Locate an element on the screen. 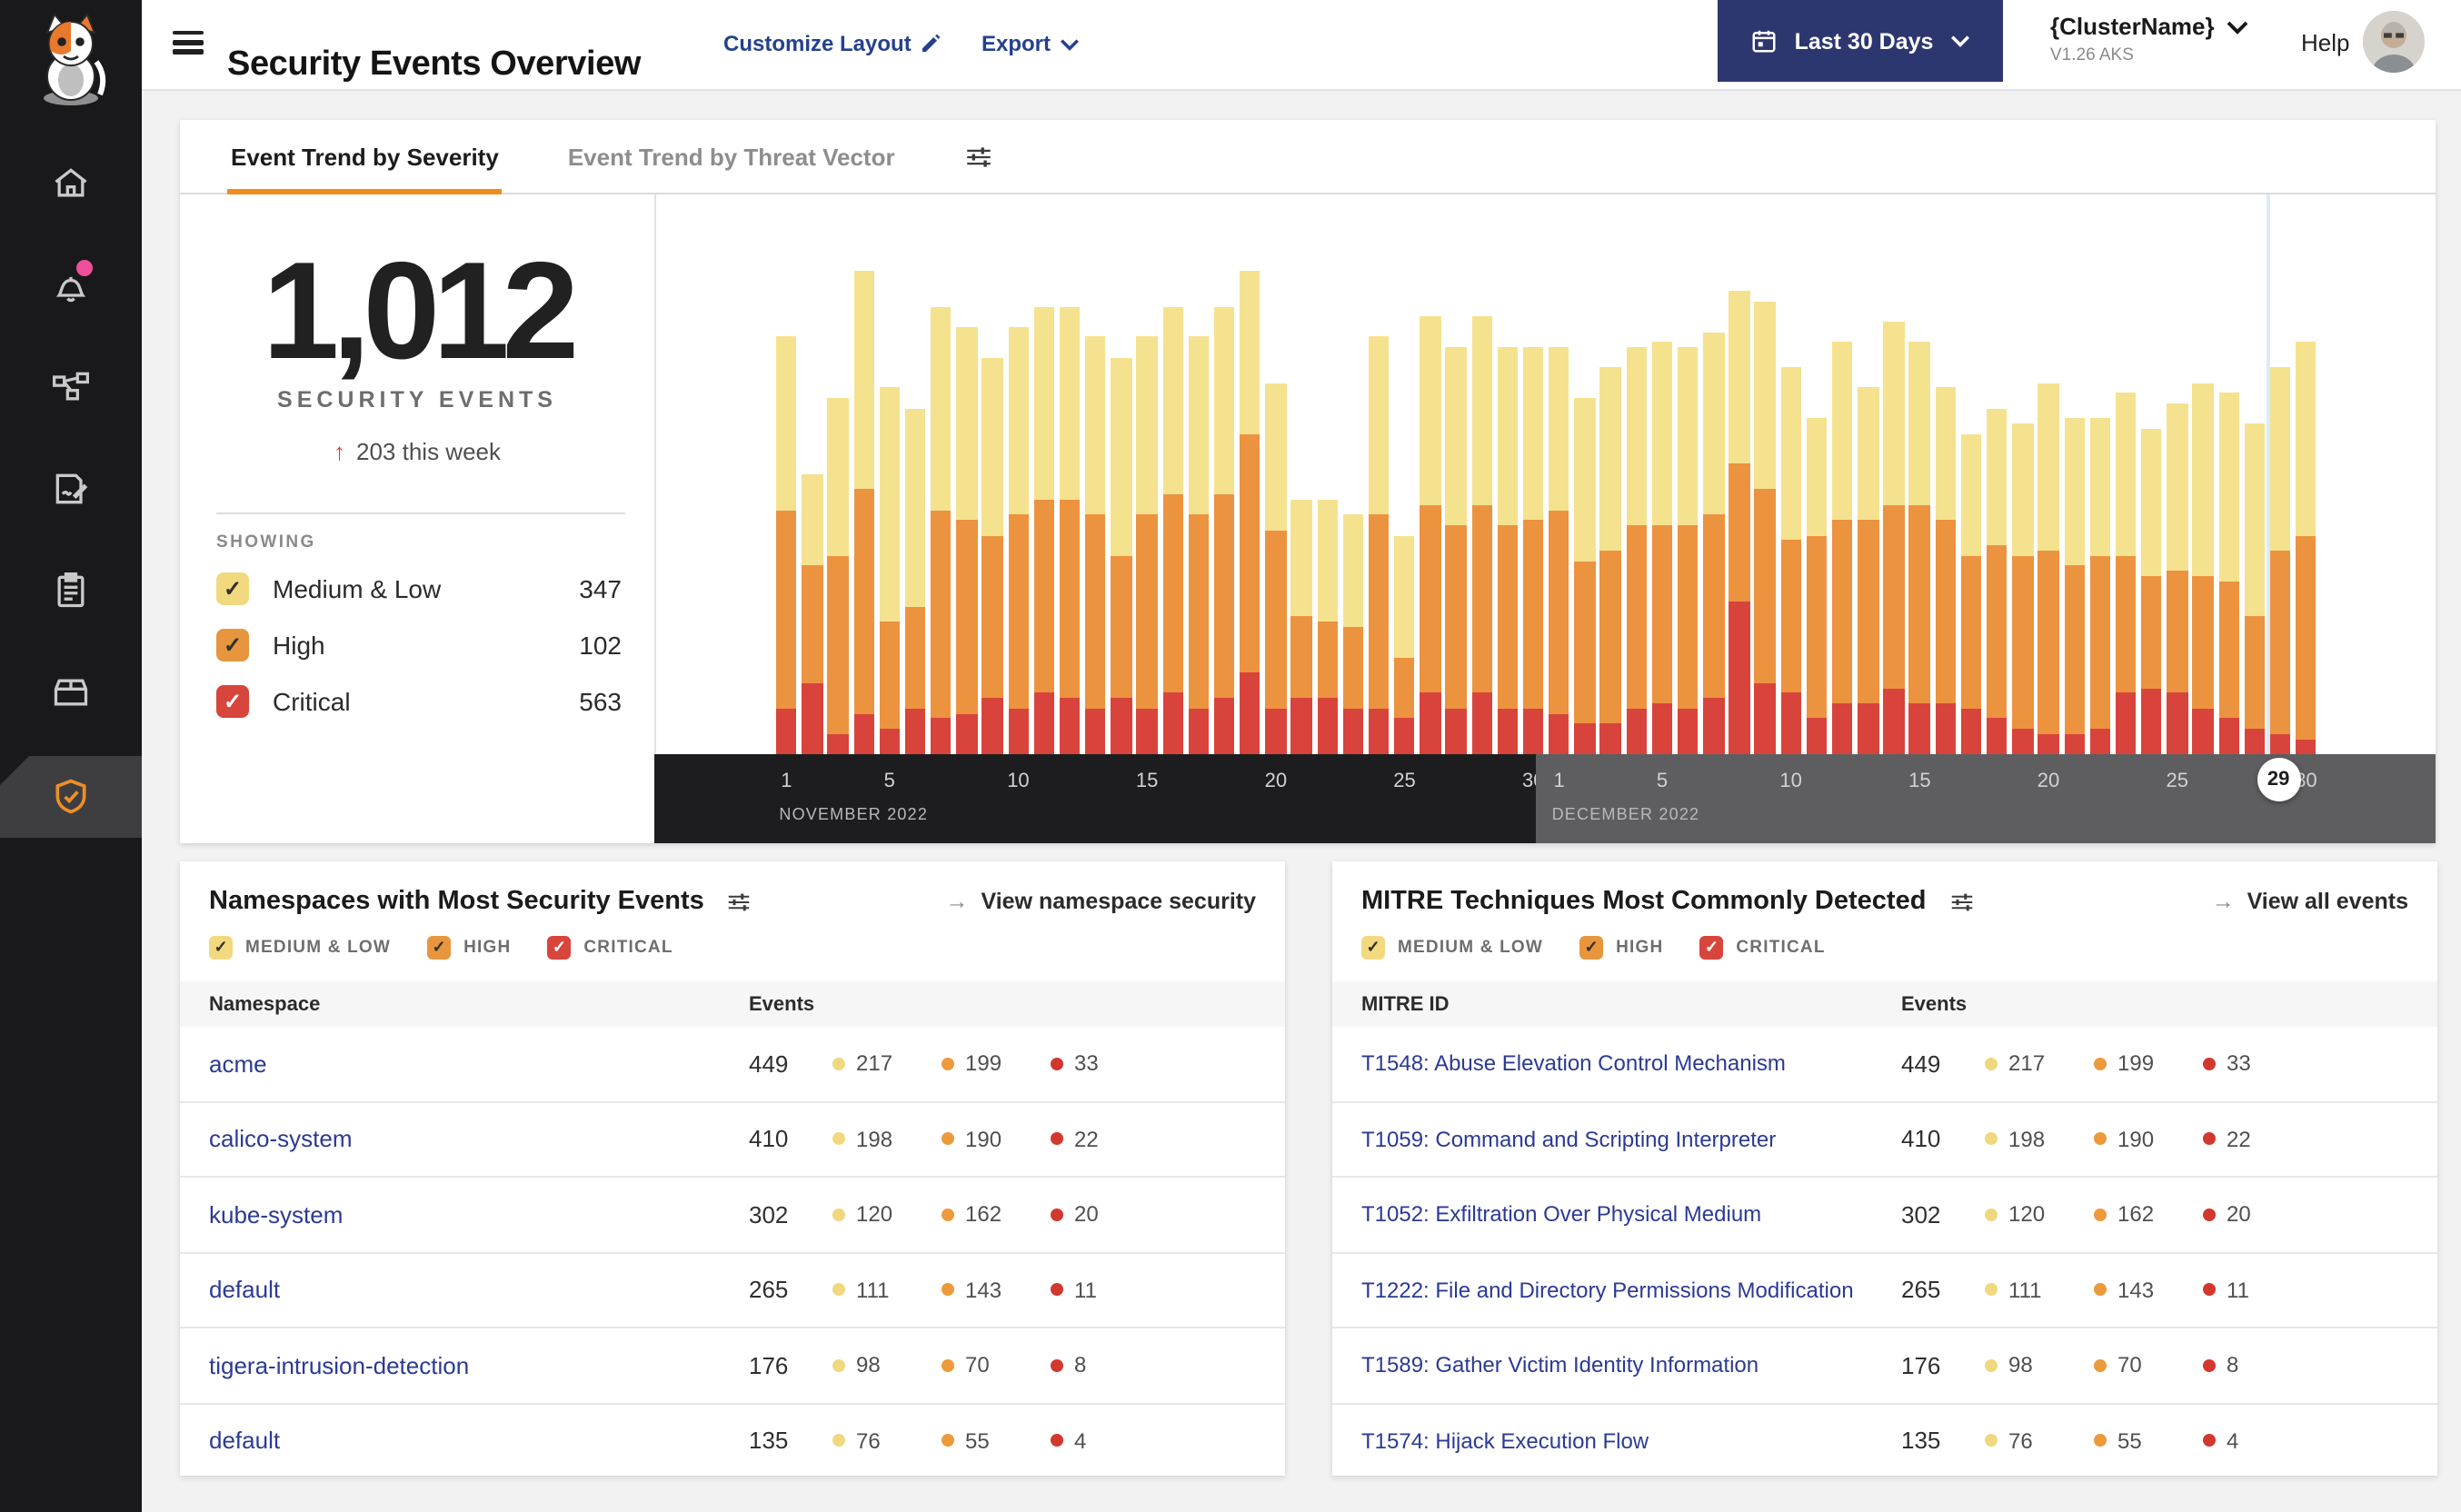 This screenshot has height=1512, width=2461. image-assurance-box-icon is located at coordinates (71, 692).